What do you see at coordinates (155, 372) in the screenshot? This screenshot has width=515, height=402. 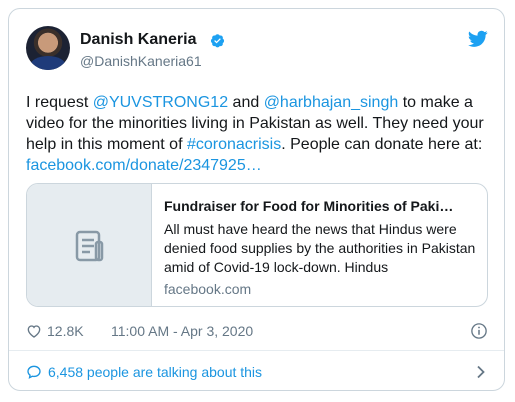 I see `talking-about-label: 6,458 people are talking about this` at bounding box center [155, 372].